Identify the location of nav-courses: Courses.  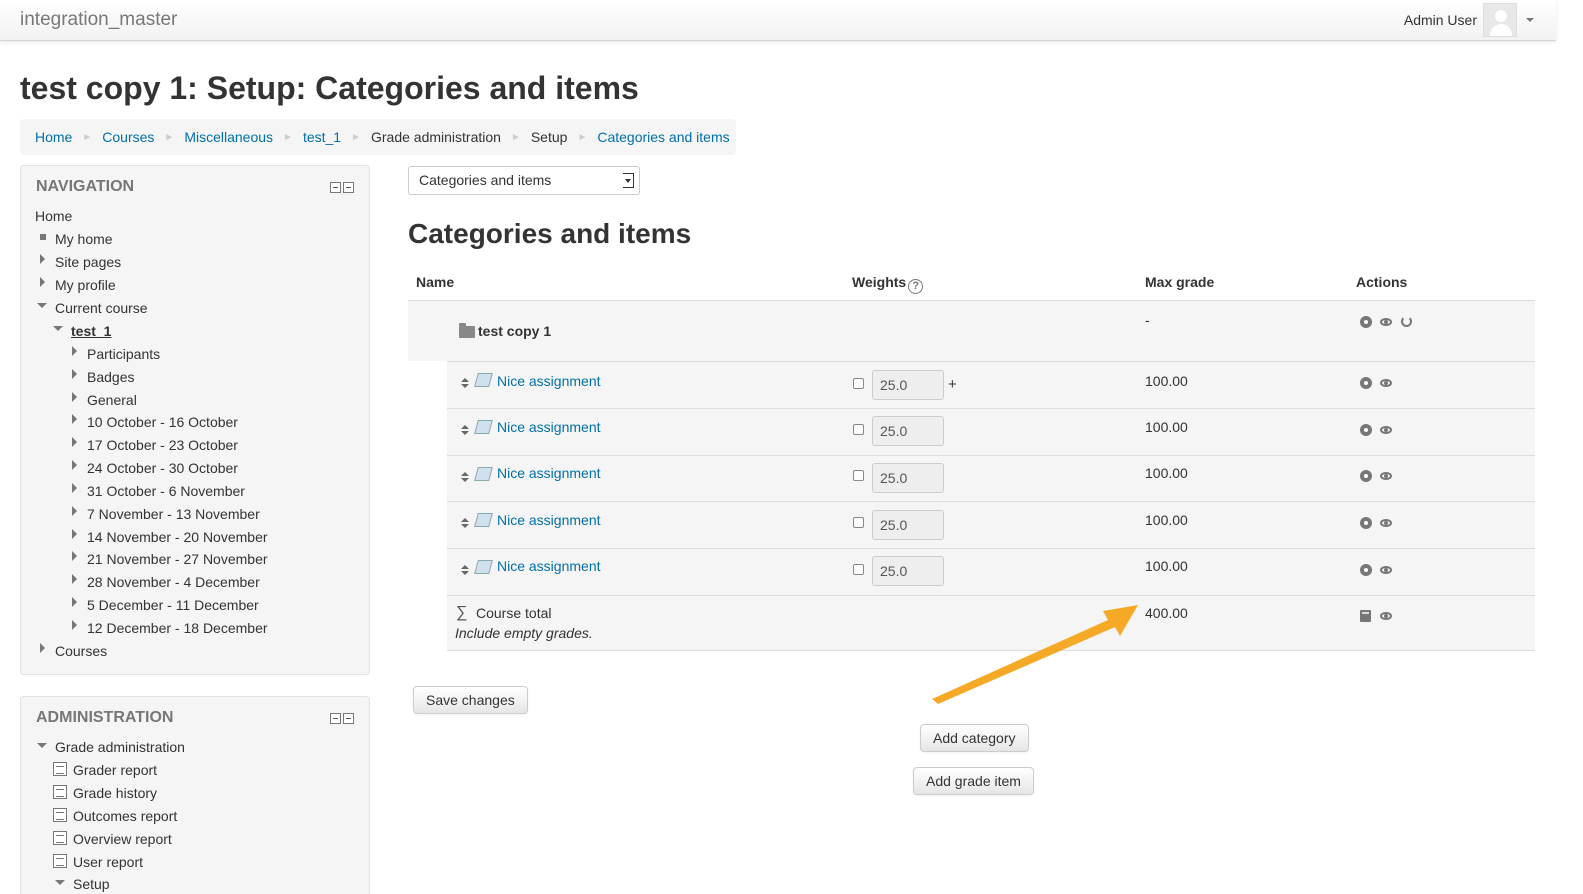
(81, 651).